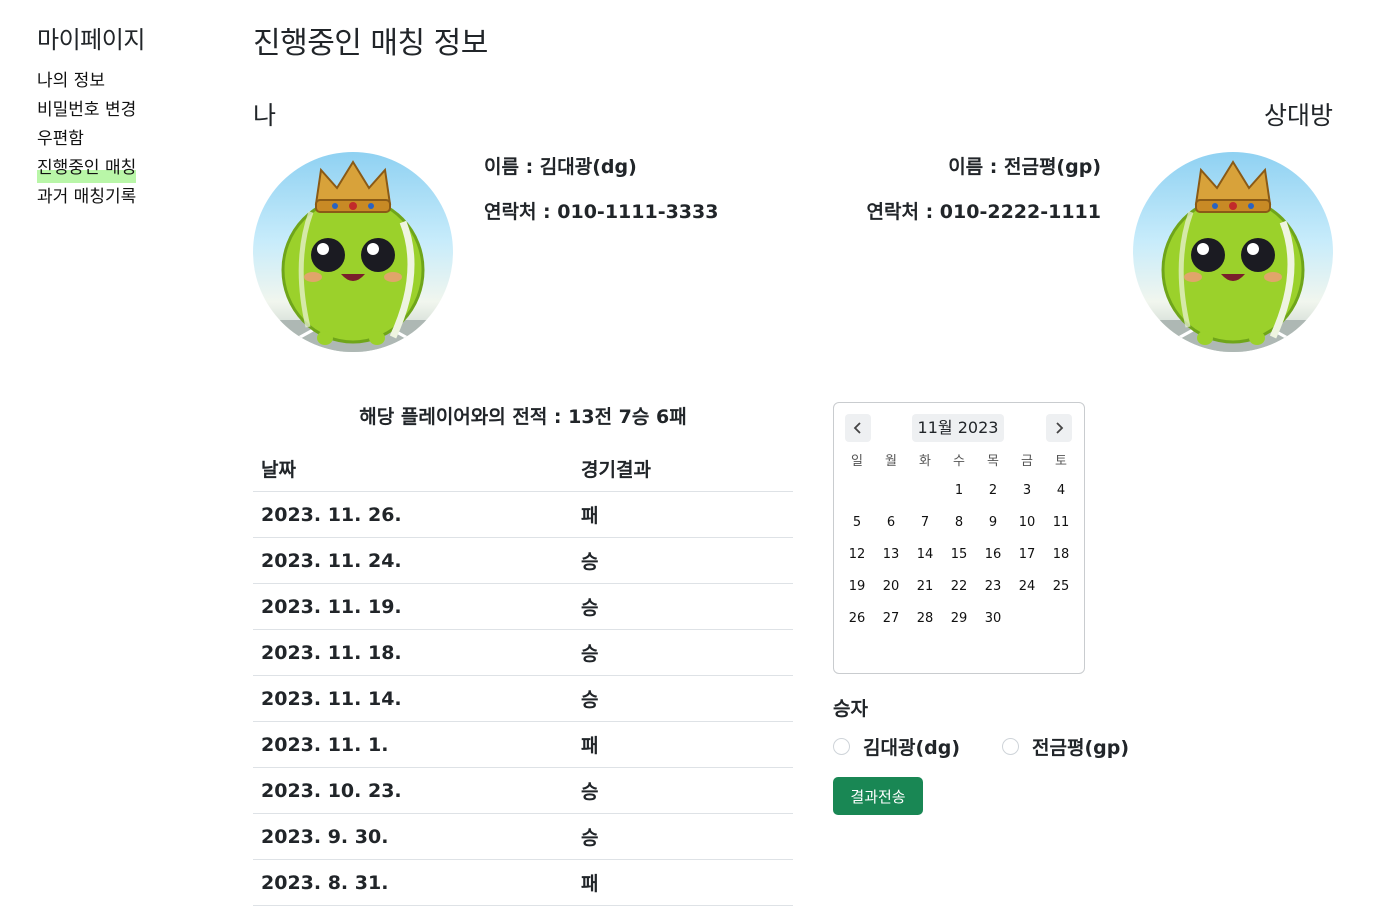  Describe the element at coordinates (413, 606) in the screenshot. I see `row-date: 2023. 11. 19.` at that location.